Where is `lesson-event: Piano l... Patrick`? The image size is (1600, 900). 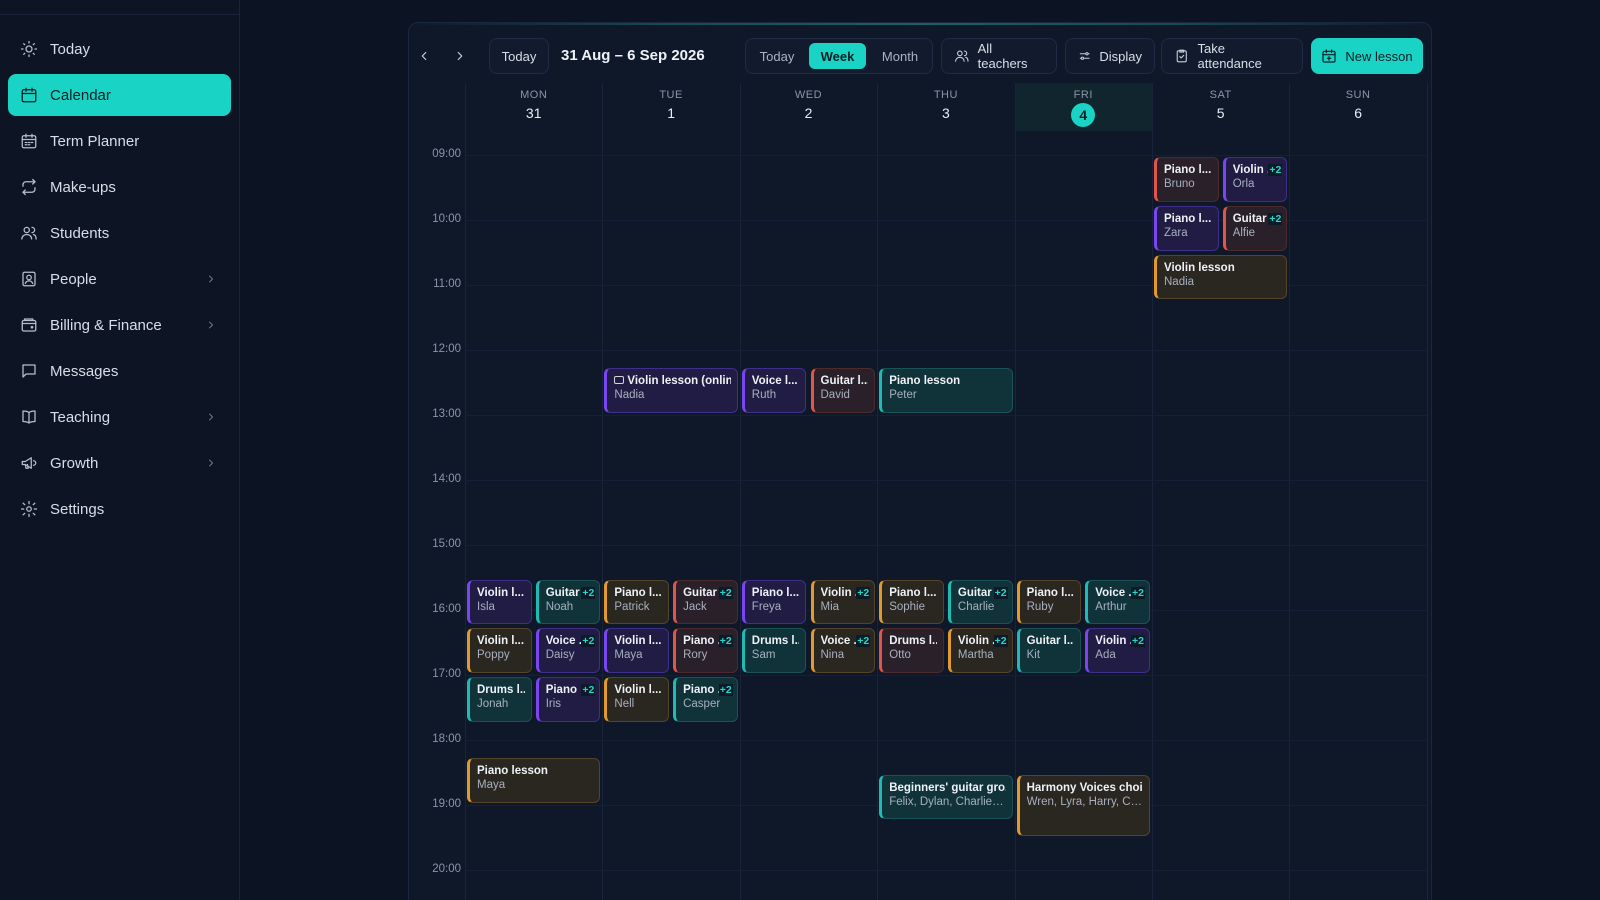 lesson-event: Piano l... Patrick is located at coordinates (637, 602).